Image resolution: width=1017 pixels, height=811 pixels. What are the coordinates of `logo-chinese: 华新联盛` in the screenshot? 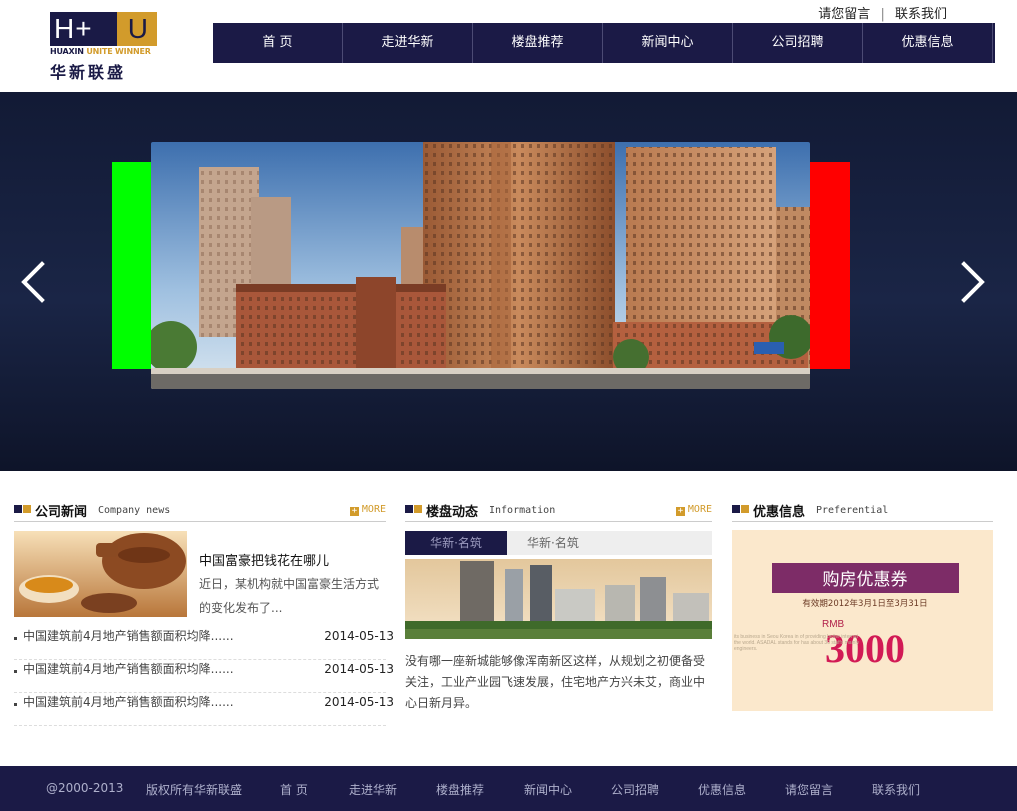 It's located at (88, 72).